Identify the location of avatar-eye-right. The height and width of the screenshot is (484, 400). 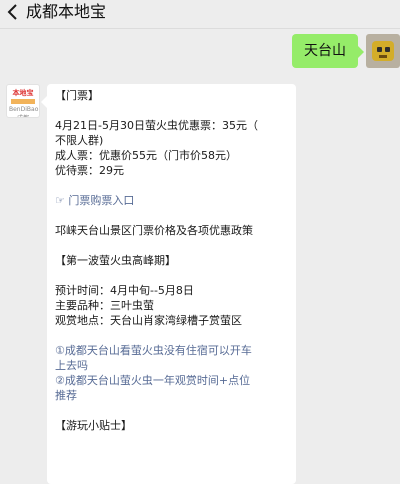
(387, 49).